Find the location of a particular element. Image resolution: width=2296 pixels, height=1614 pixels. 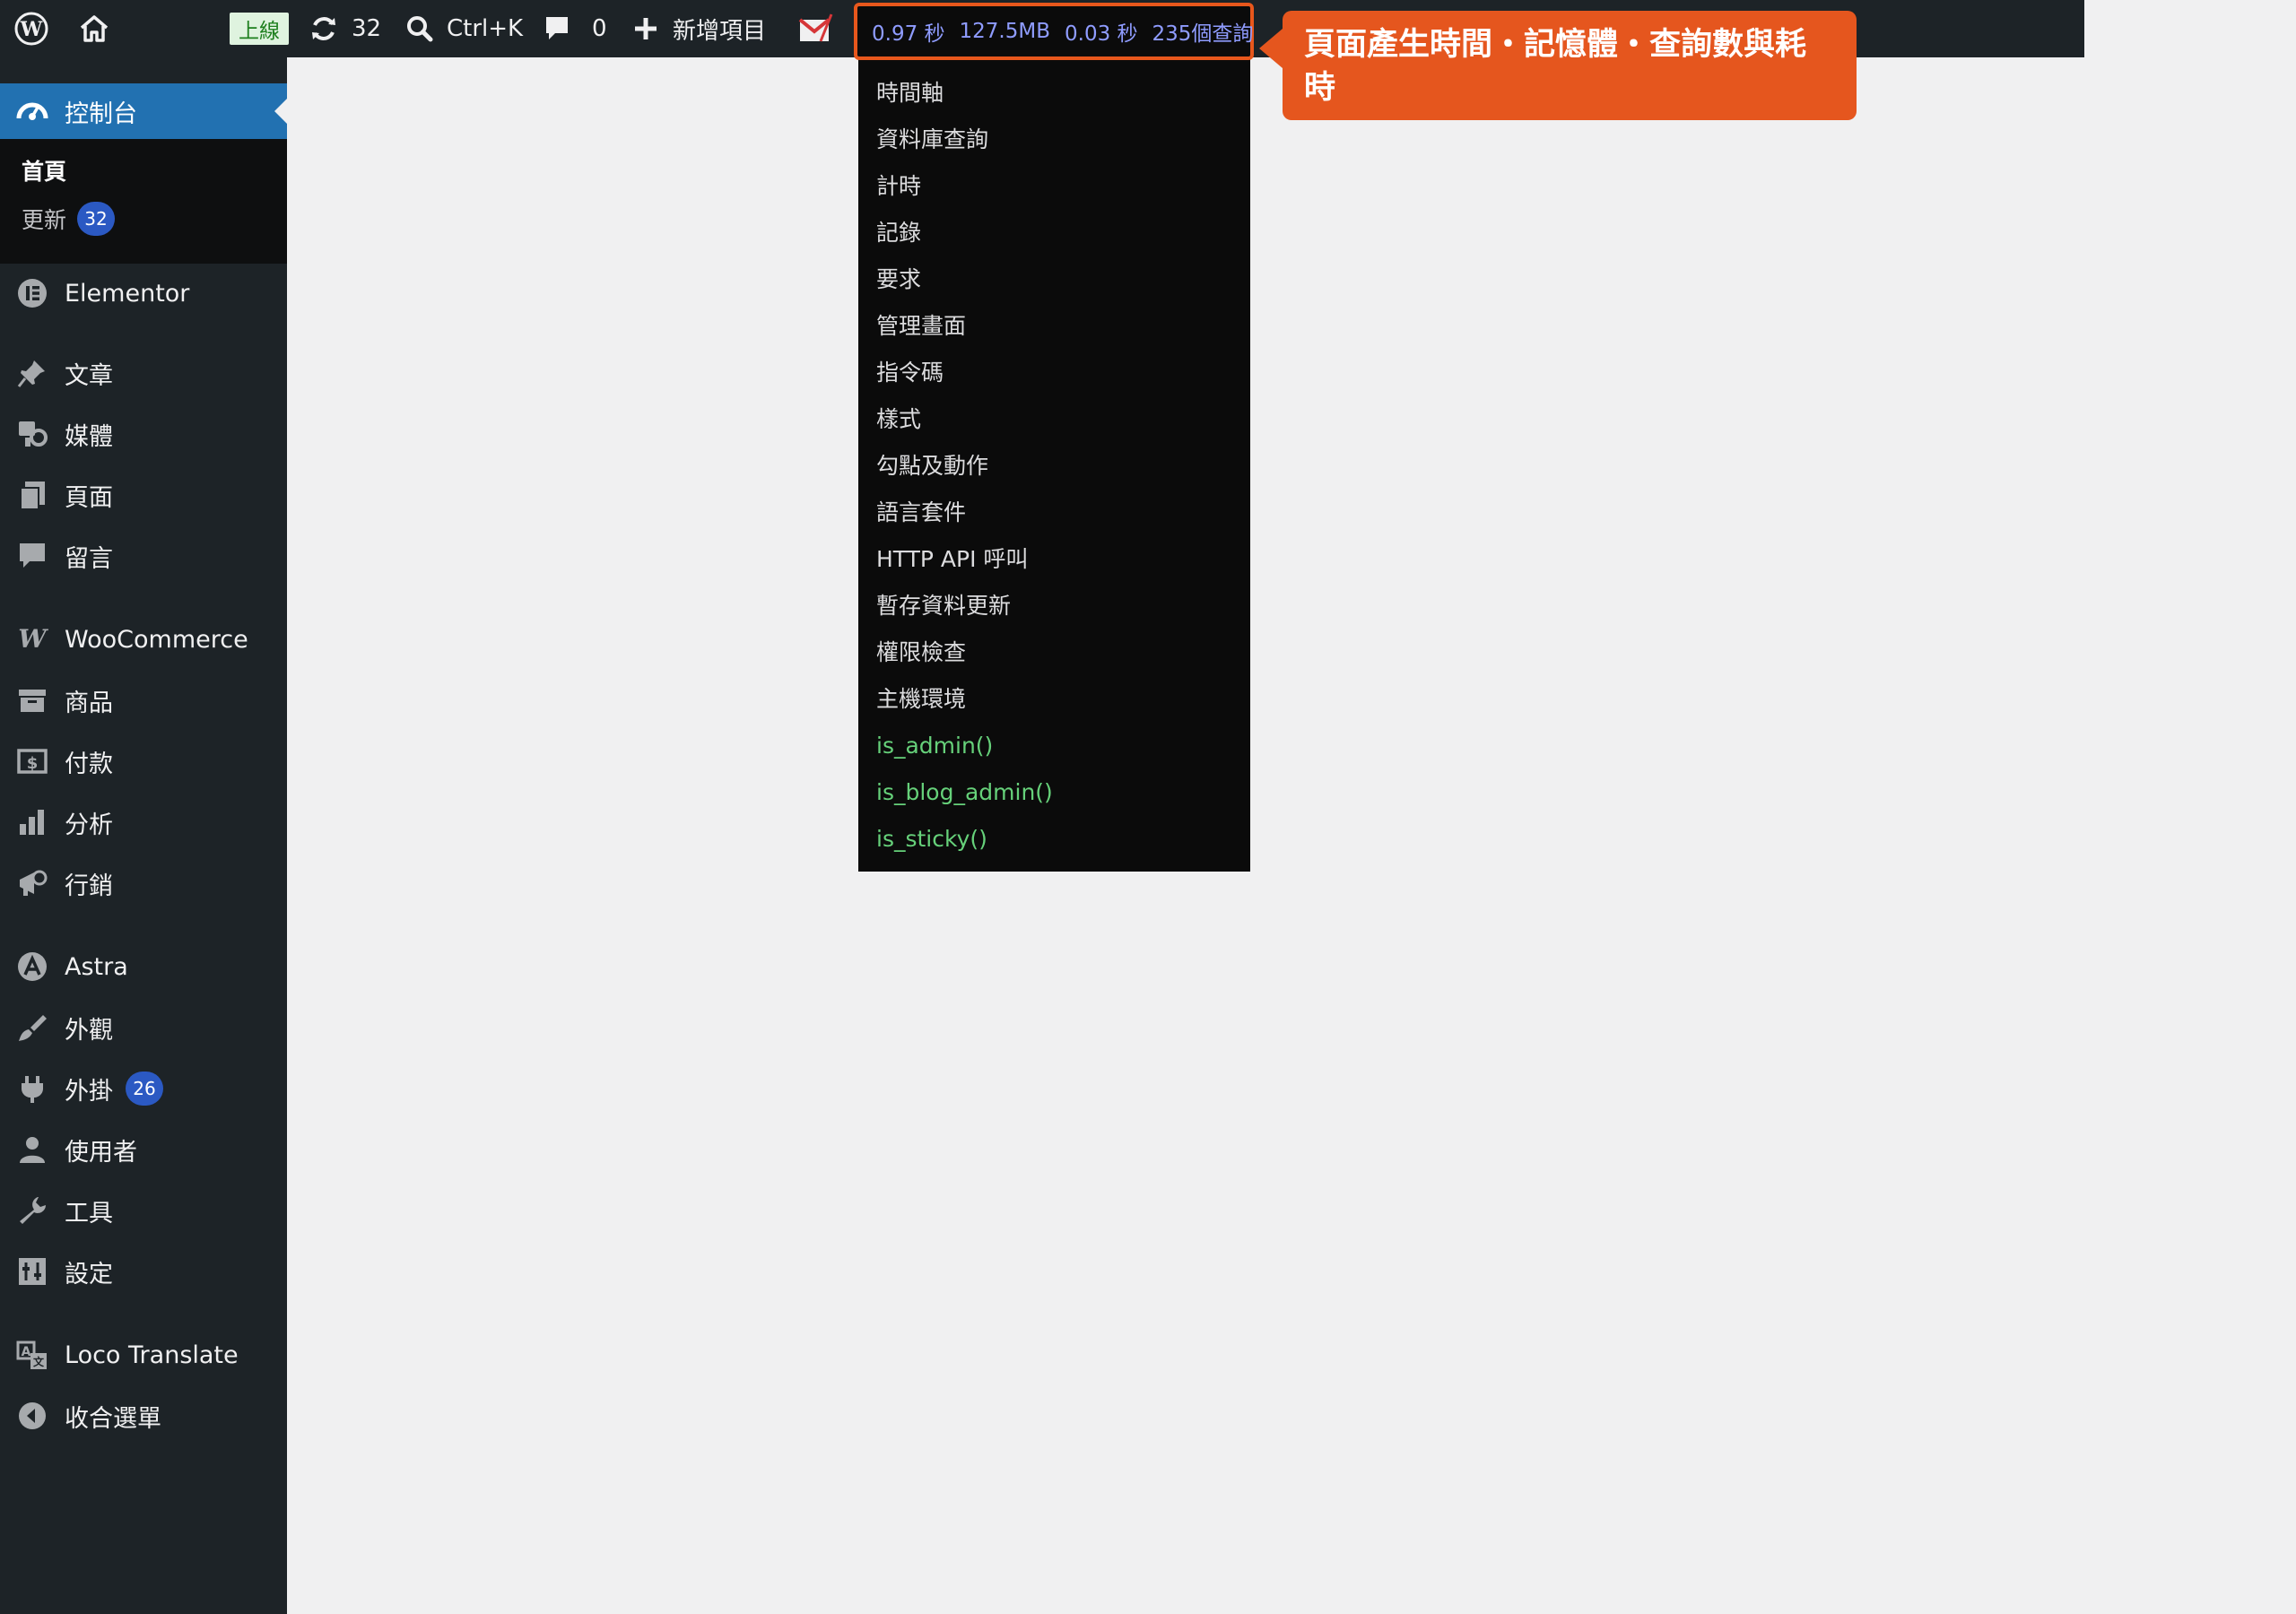

submenu-label: 首頁 is located at coordinates (44, 172).